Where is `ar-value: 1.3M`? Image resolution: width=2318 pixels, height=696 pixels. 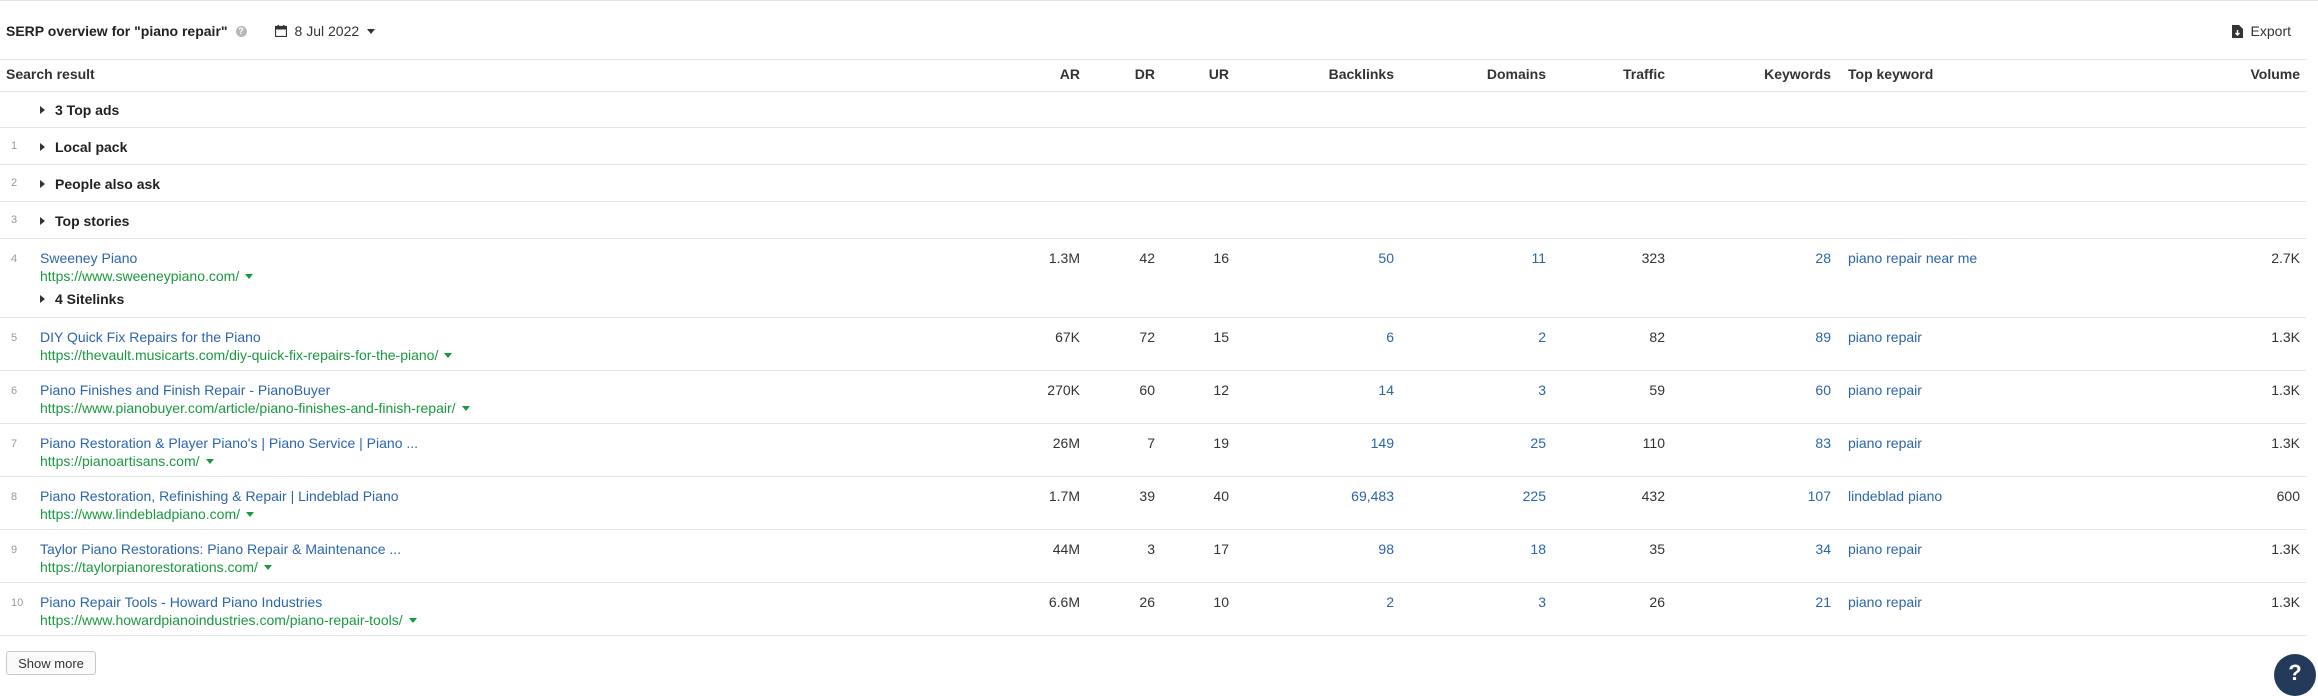
ar-value: 1.3M is located at coordinates (1064, 258).